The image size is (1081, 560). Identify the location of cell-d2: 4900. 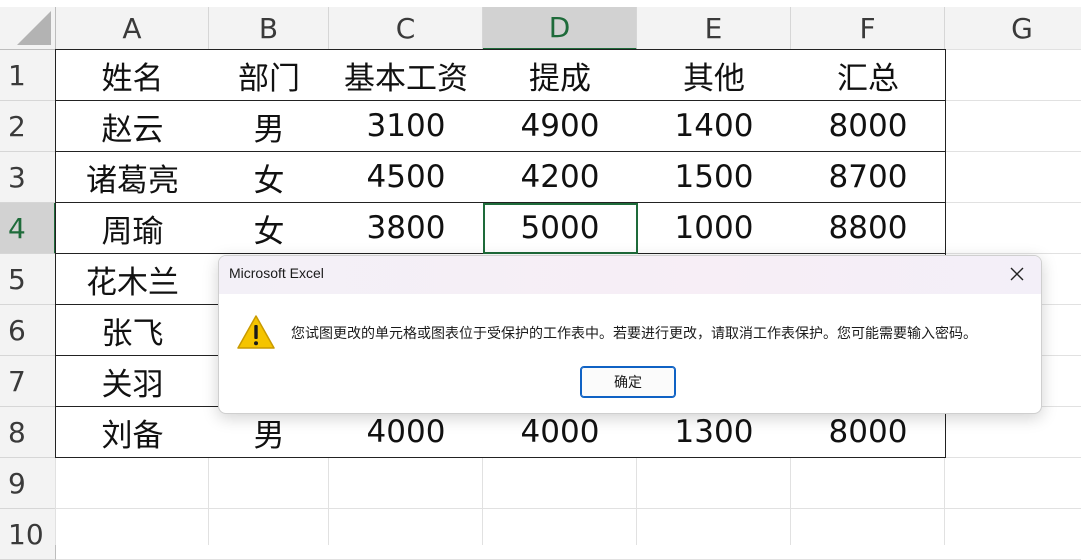
(560, 126).